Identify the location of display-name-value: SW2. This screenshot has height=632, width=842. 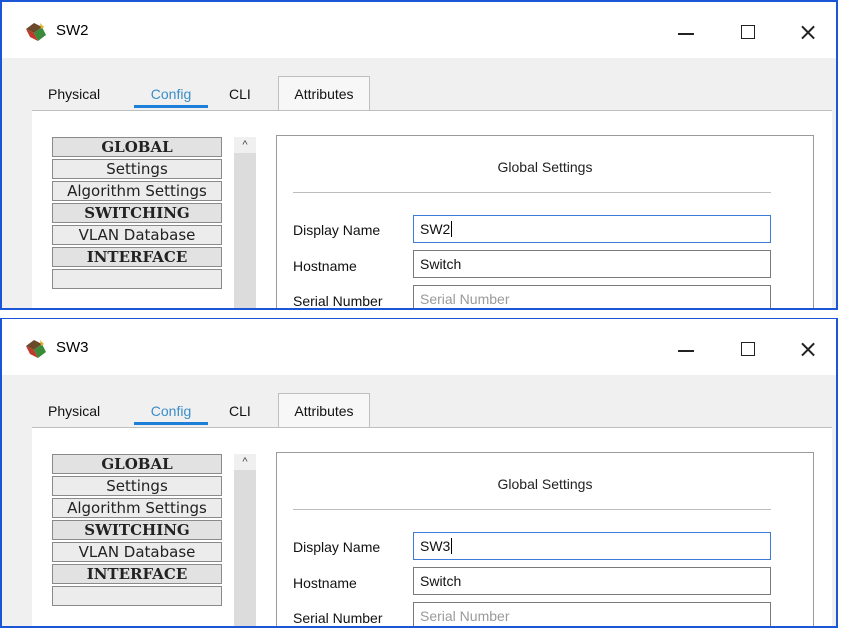
(435, 229).